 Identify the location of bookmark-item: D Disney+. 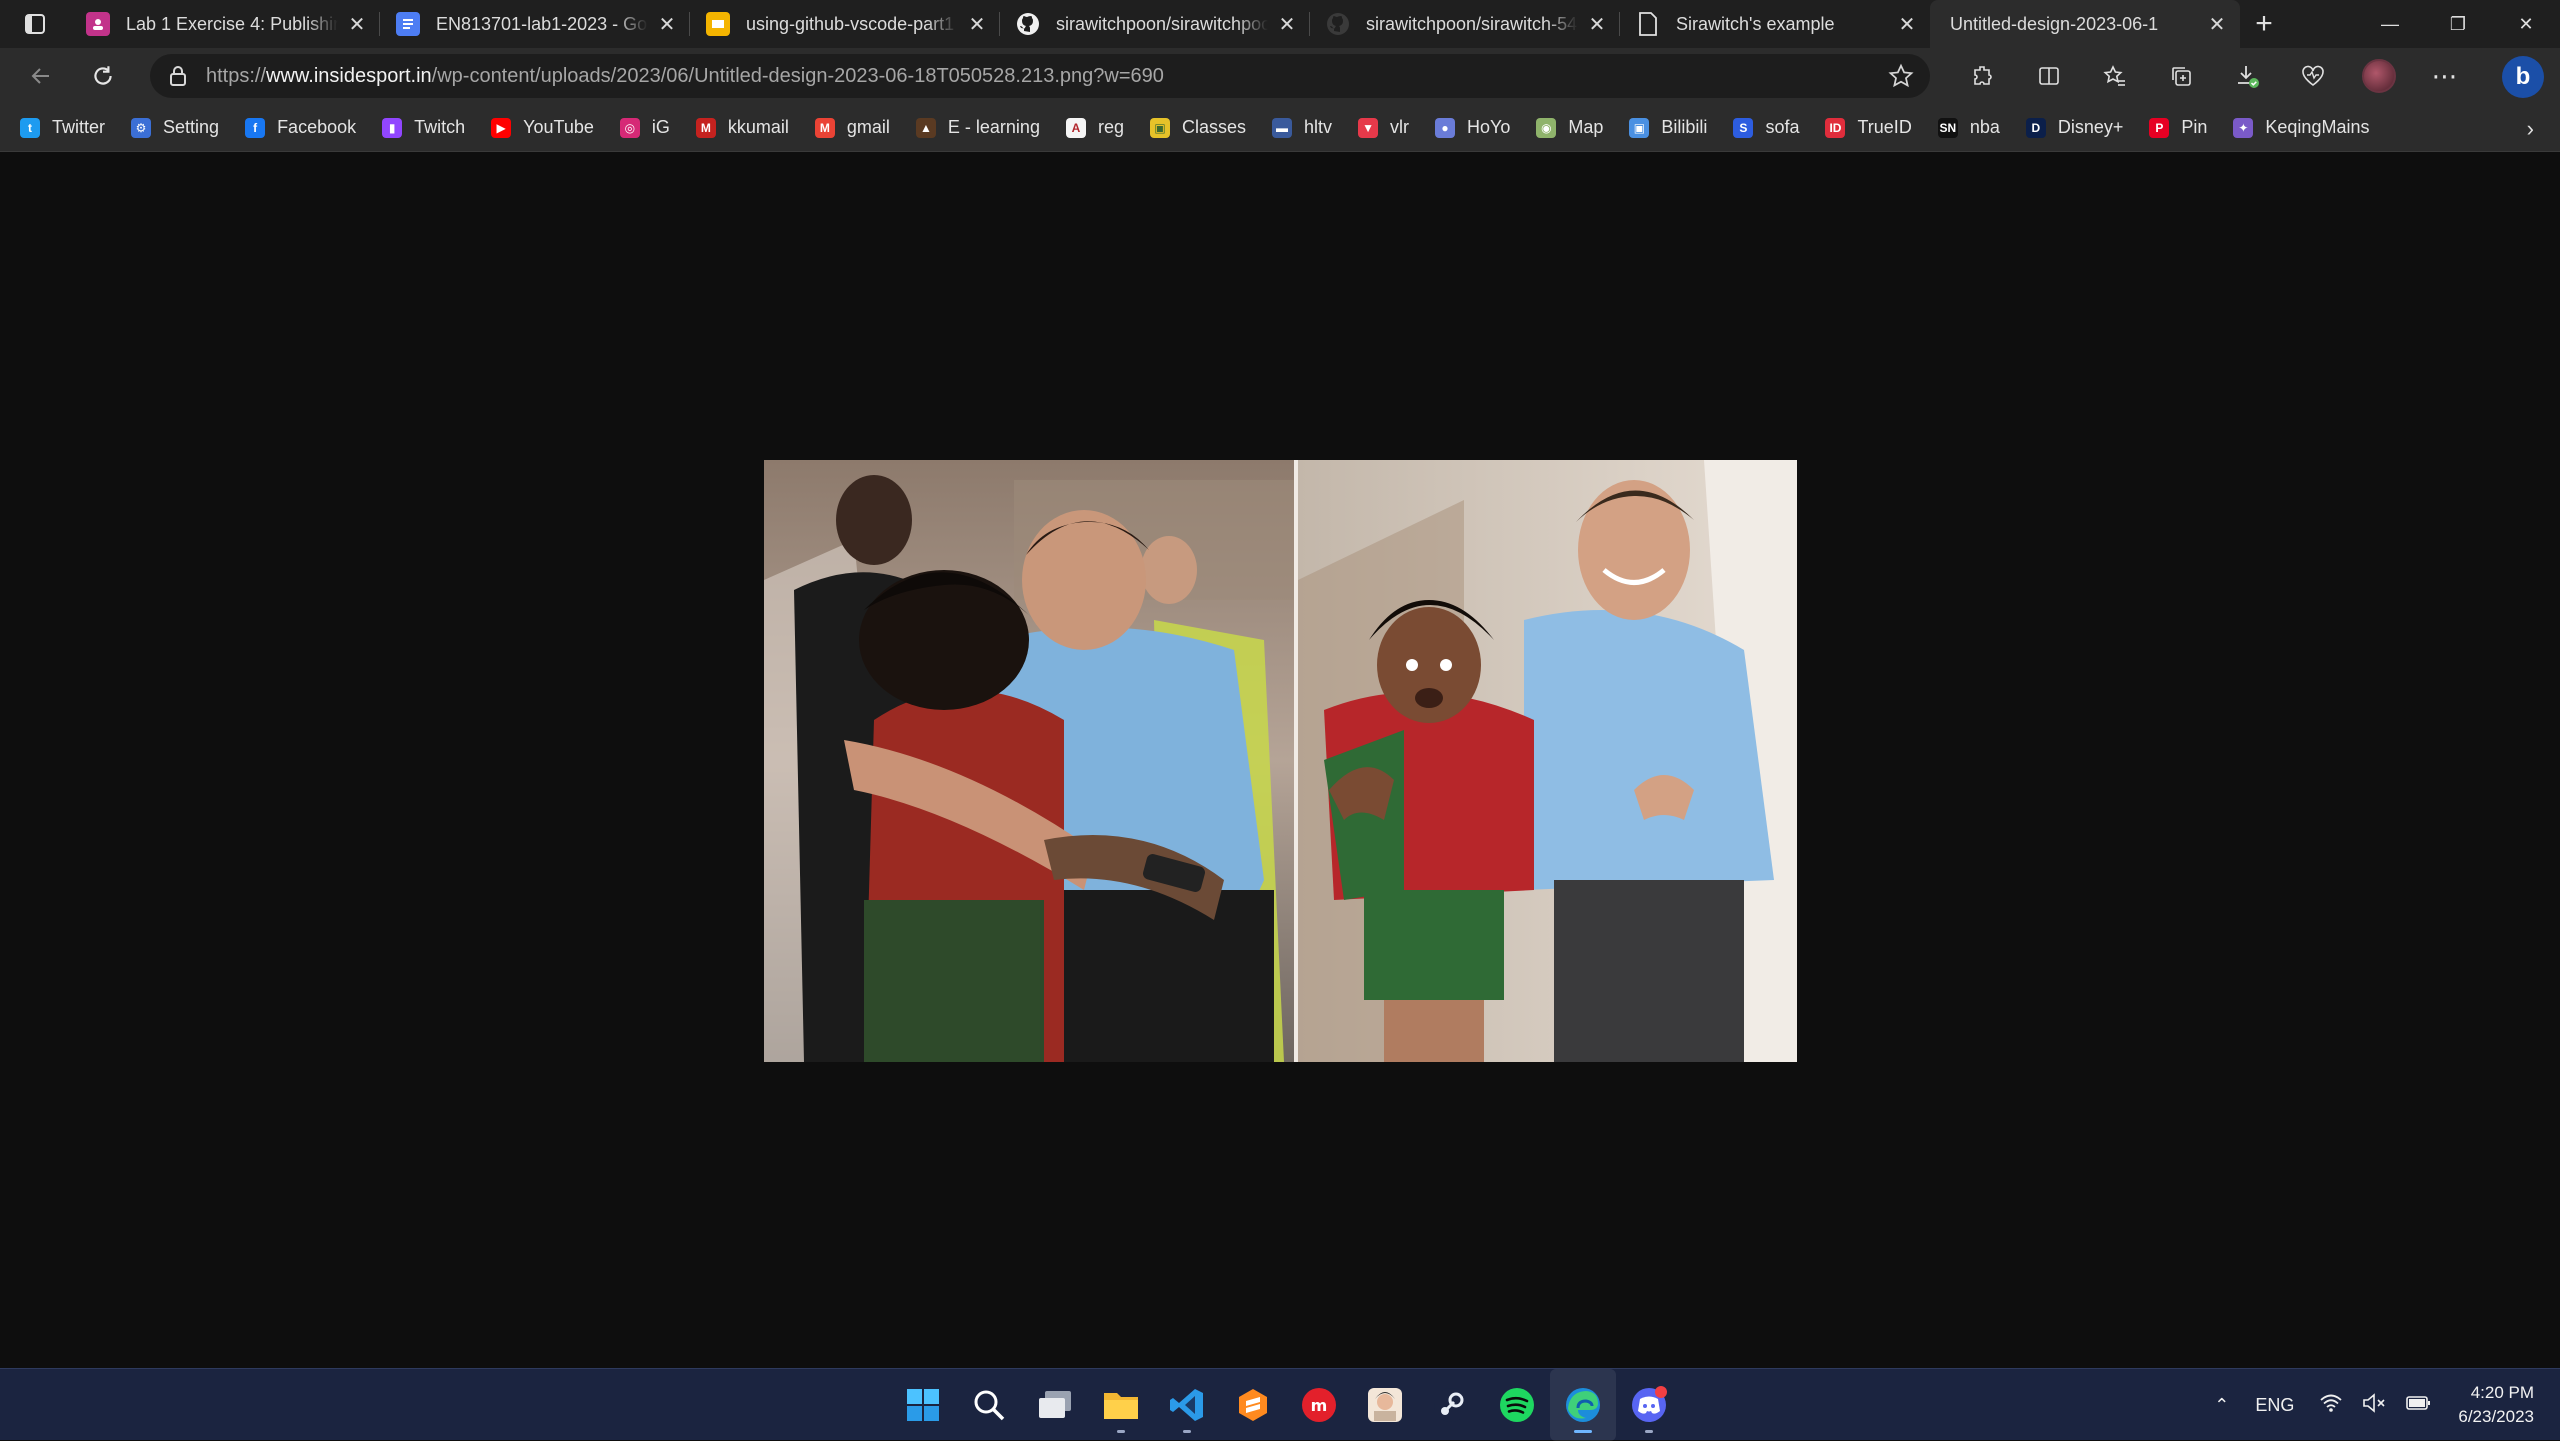
(2074, 128).